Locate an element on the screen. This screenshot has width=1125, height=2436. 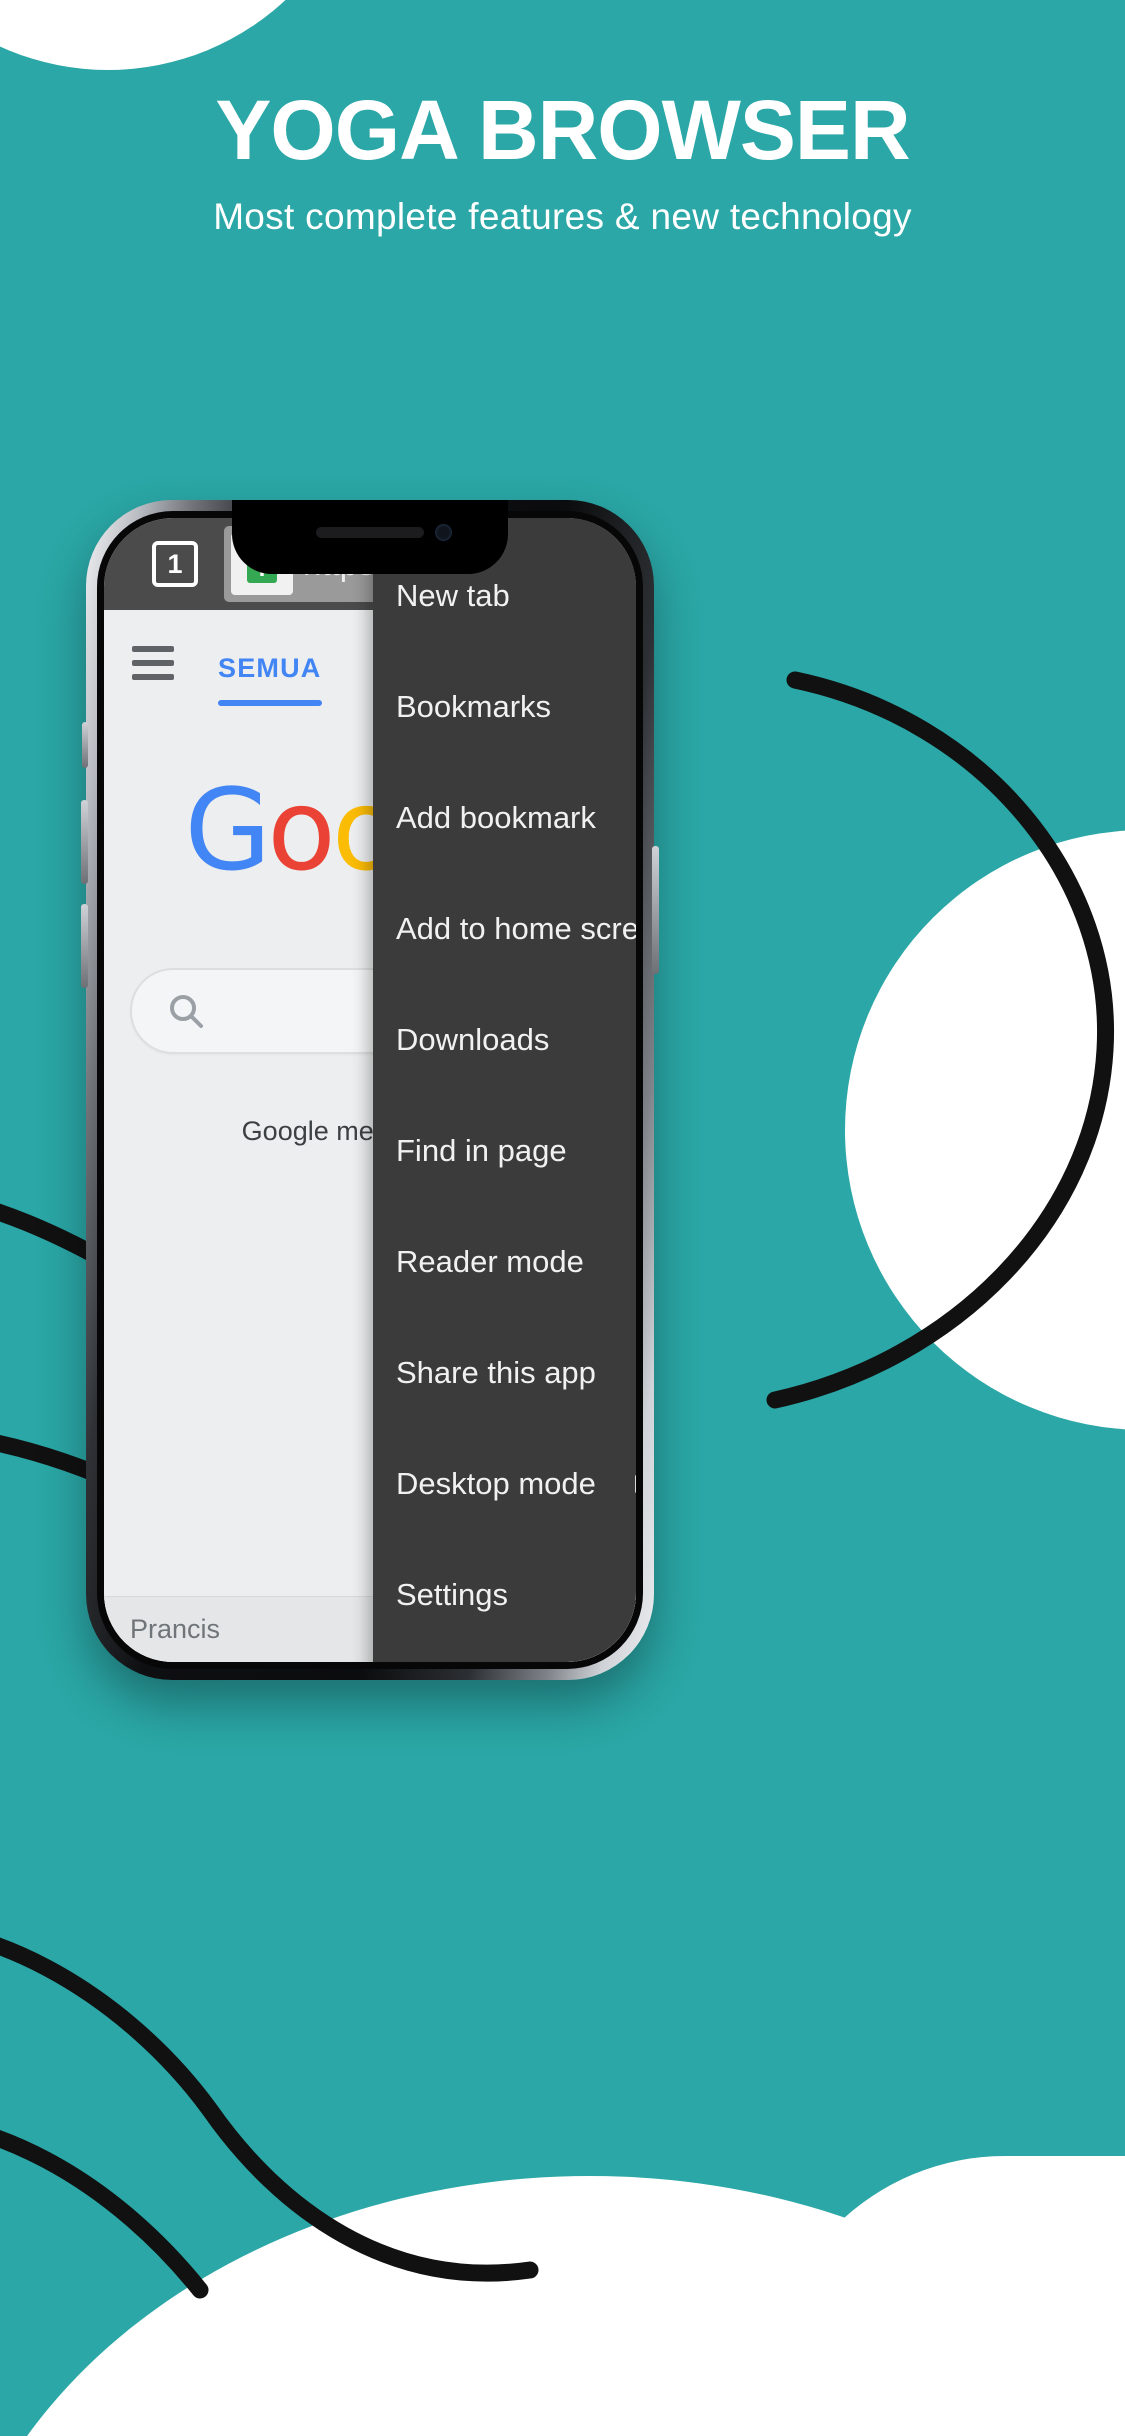
menu-item-reader-mode: Reader mode is located at coordinates (504, 1261).